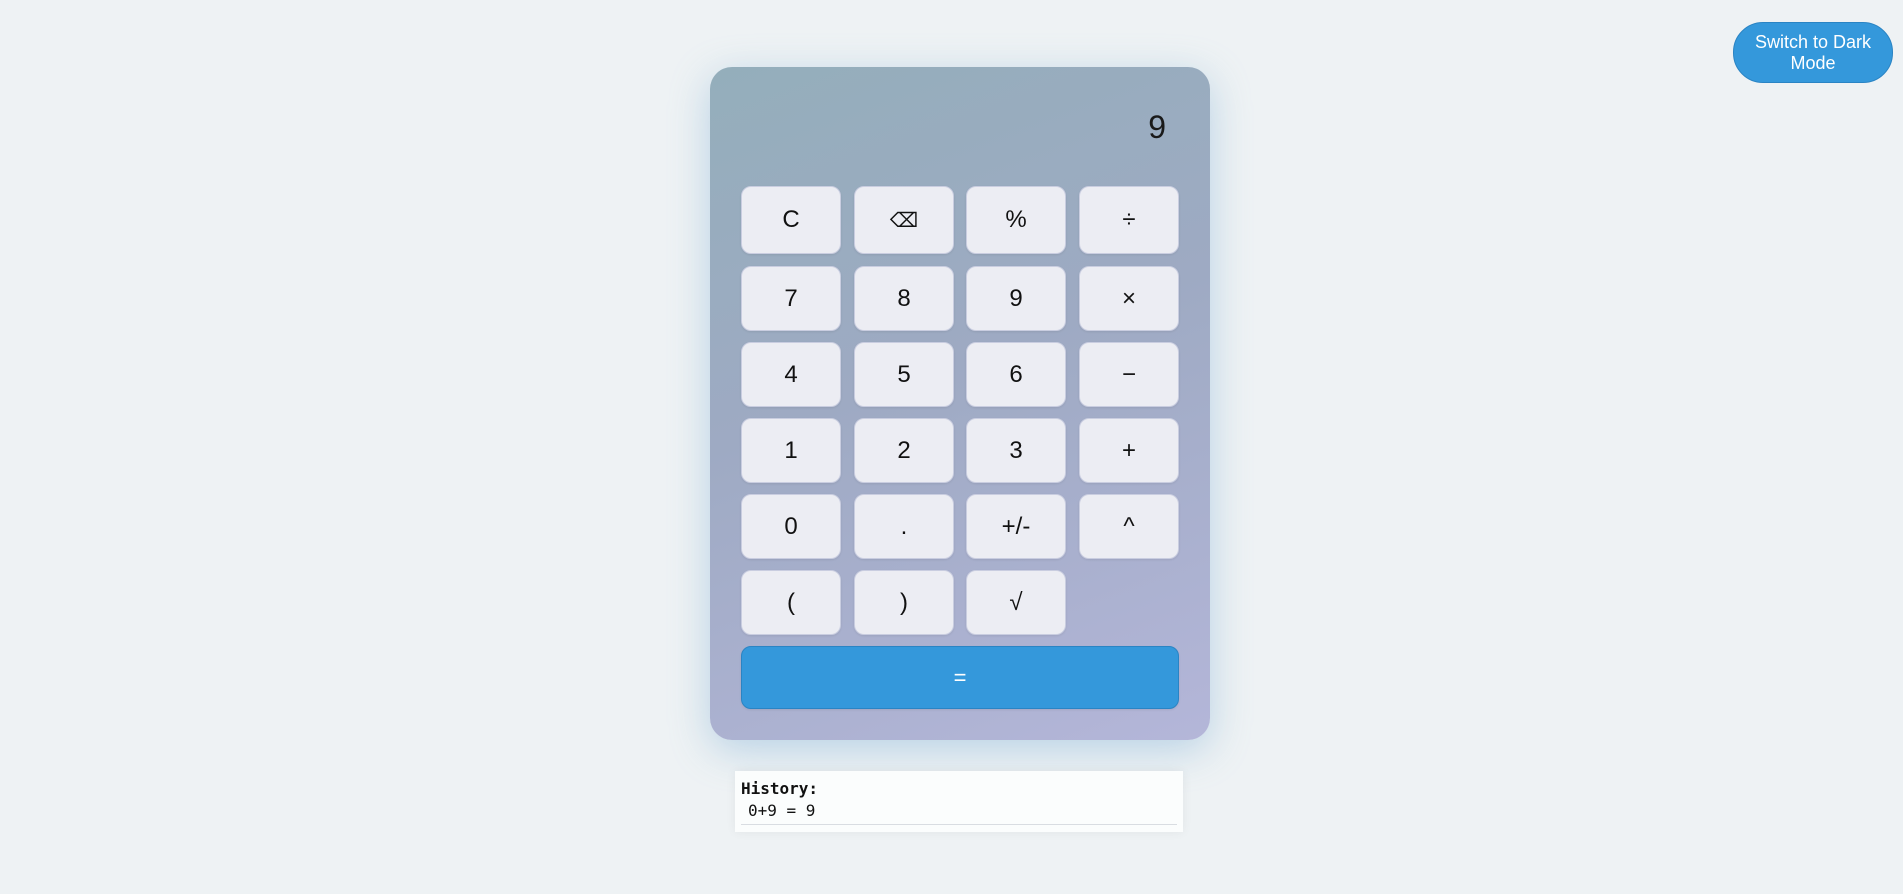 This screenshot has width=1903, height=894. I want to click on backspace-icon: ⌫, so click(904, 220).